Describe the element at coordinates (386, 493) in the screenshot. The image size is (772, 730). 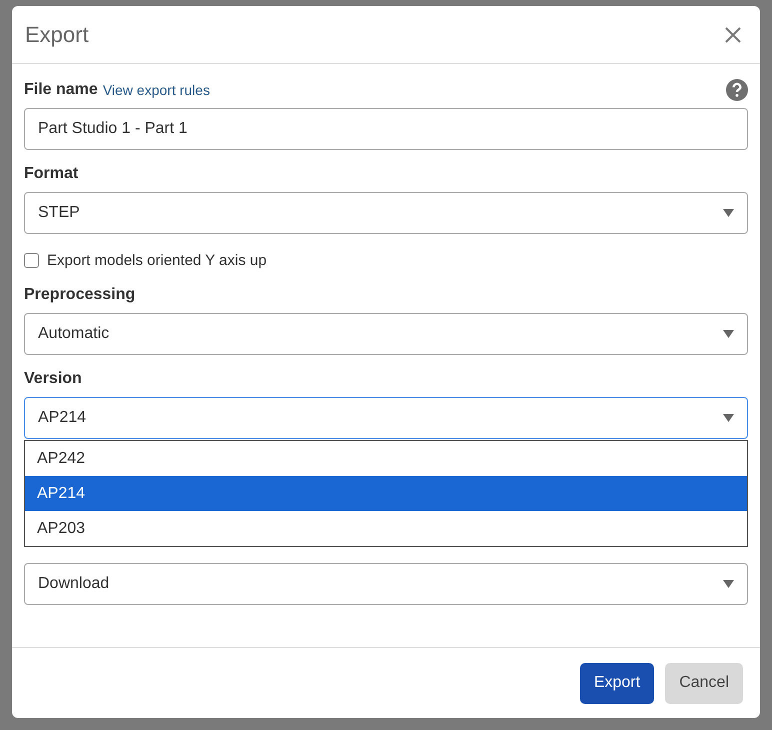
I see `dropdown-option: AP214` at that location.